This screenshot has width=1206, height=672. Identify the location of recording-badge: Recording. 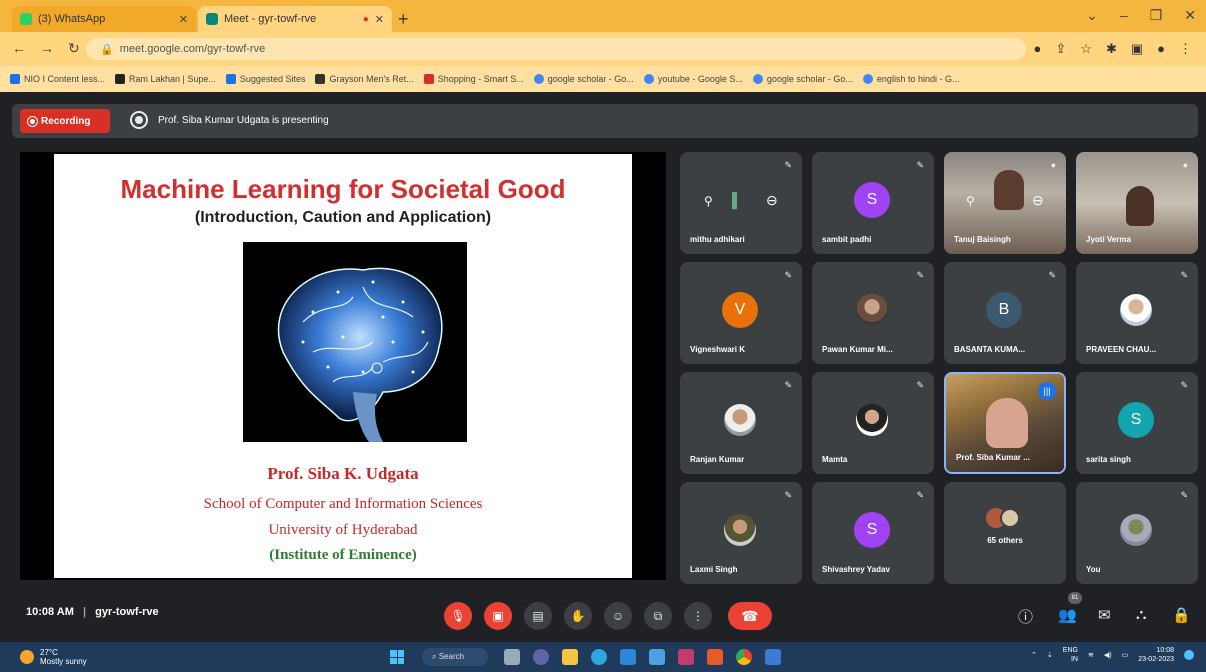
(65, 121).